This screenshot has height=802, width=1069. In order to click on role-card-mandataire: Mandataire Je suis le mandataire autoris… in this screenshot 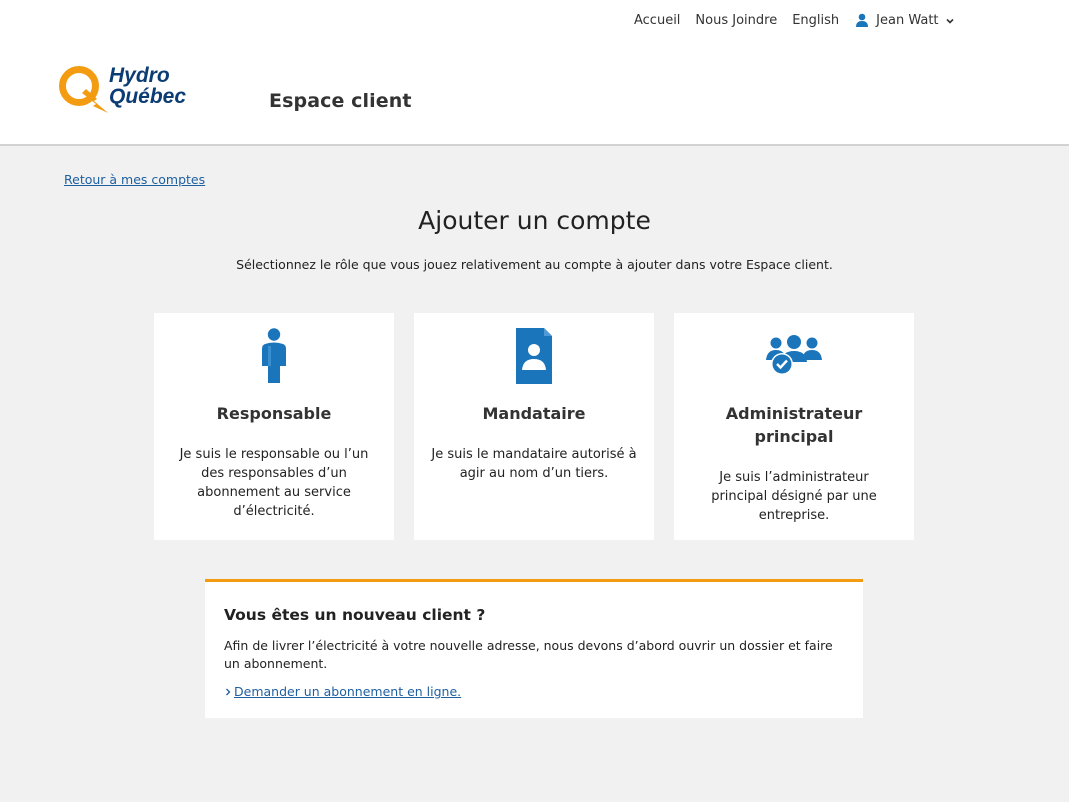, I will do `click(534, 426)`.